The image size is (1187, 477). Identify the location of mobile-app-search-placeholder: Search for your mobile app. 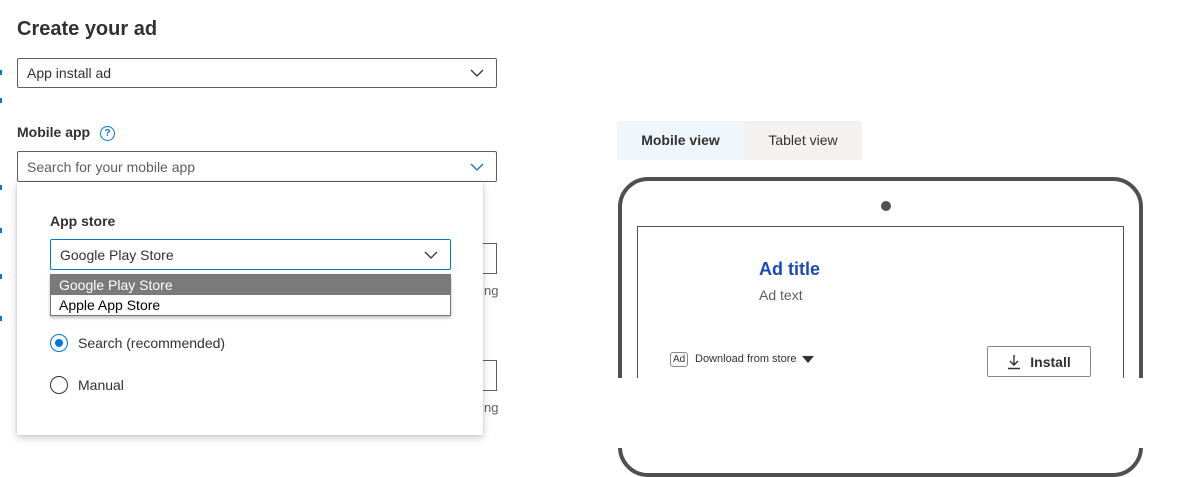
(111, 166).